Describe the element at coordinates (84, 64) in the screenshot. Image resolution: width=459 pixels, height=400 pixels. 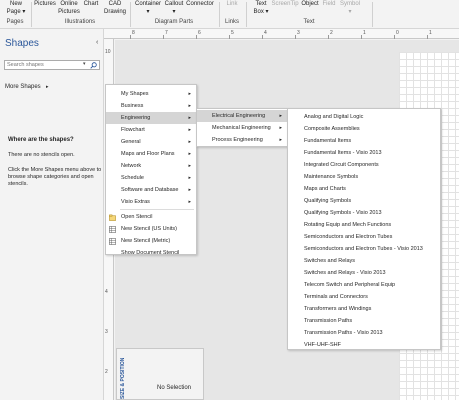
I see `search-dropdown-icon: ▾` at that location.